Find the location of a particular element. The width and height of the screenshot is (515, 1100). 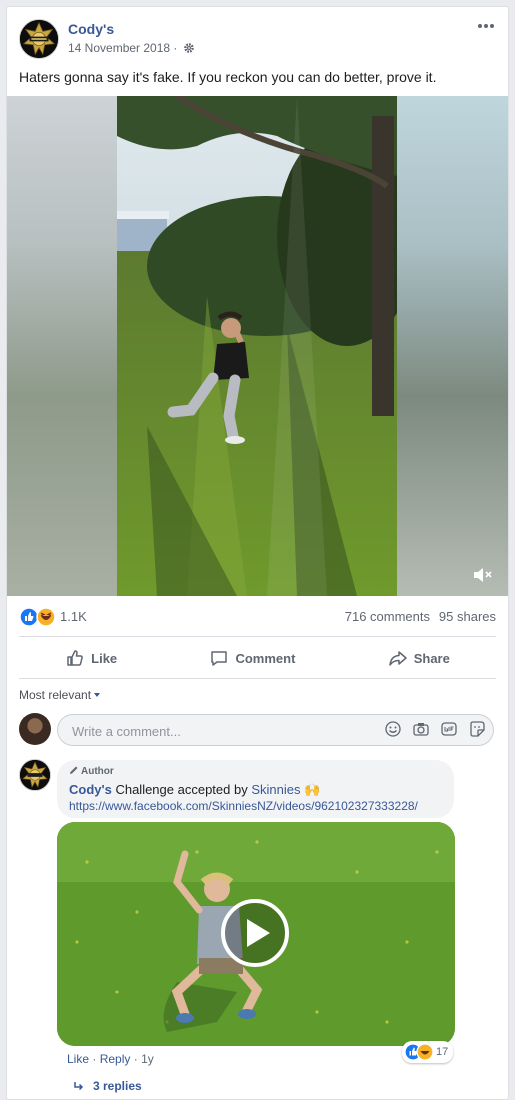

comment-input is located at coordinates (217, 731).